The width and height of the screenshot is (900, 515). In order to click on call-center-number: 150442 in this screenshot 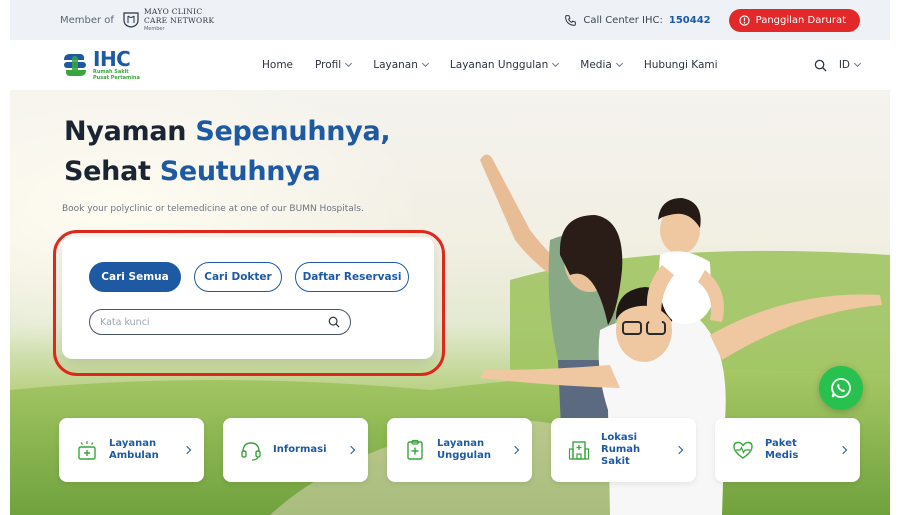, I will do `click(689, 20)`.